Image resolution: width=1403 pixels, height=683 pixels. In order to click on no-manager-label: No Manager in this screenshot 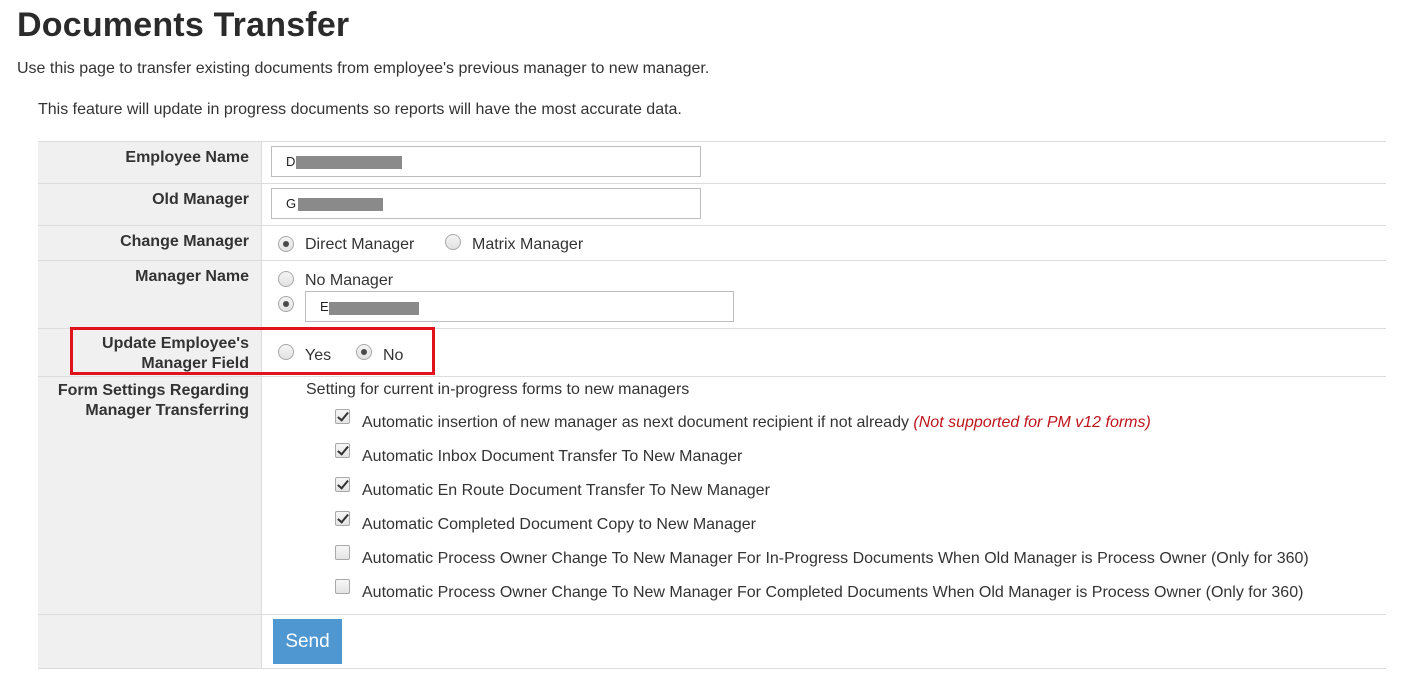, I will do `click(349, 281)`.